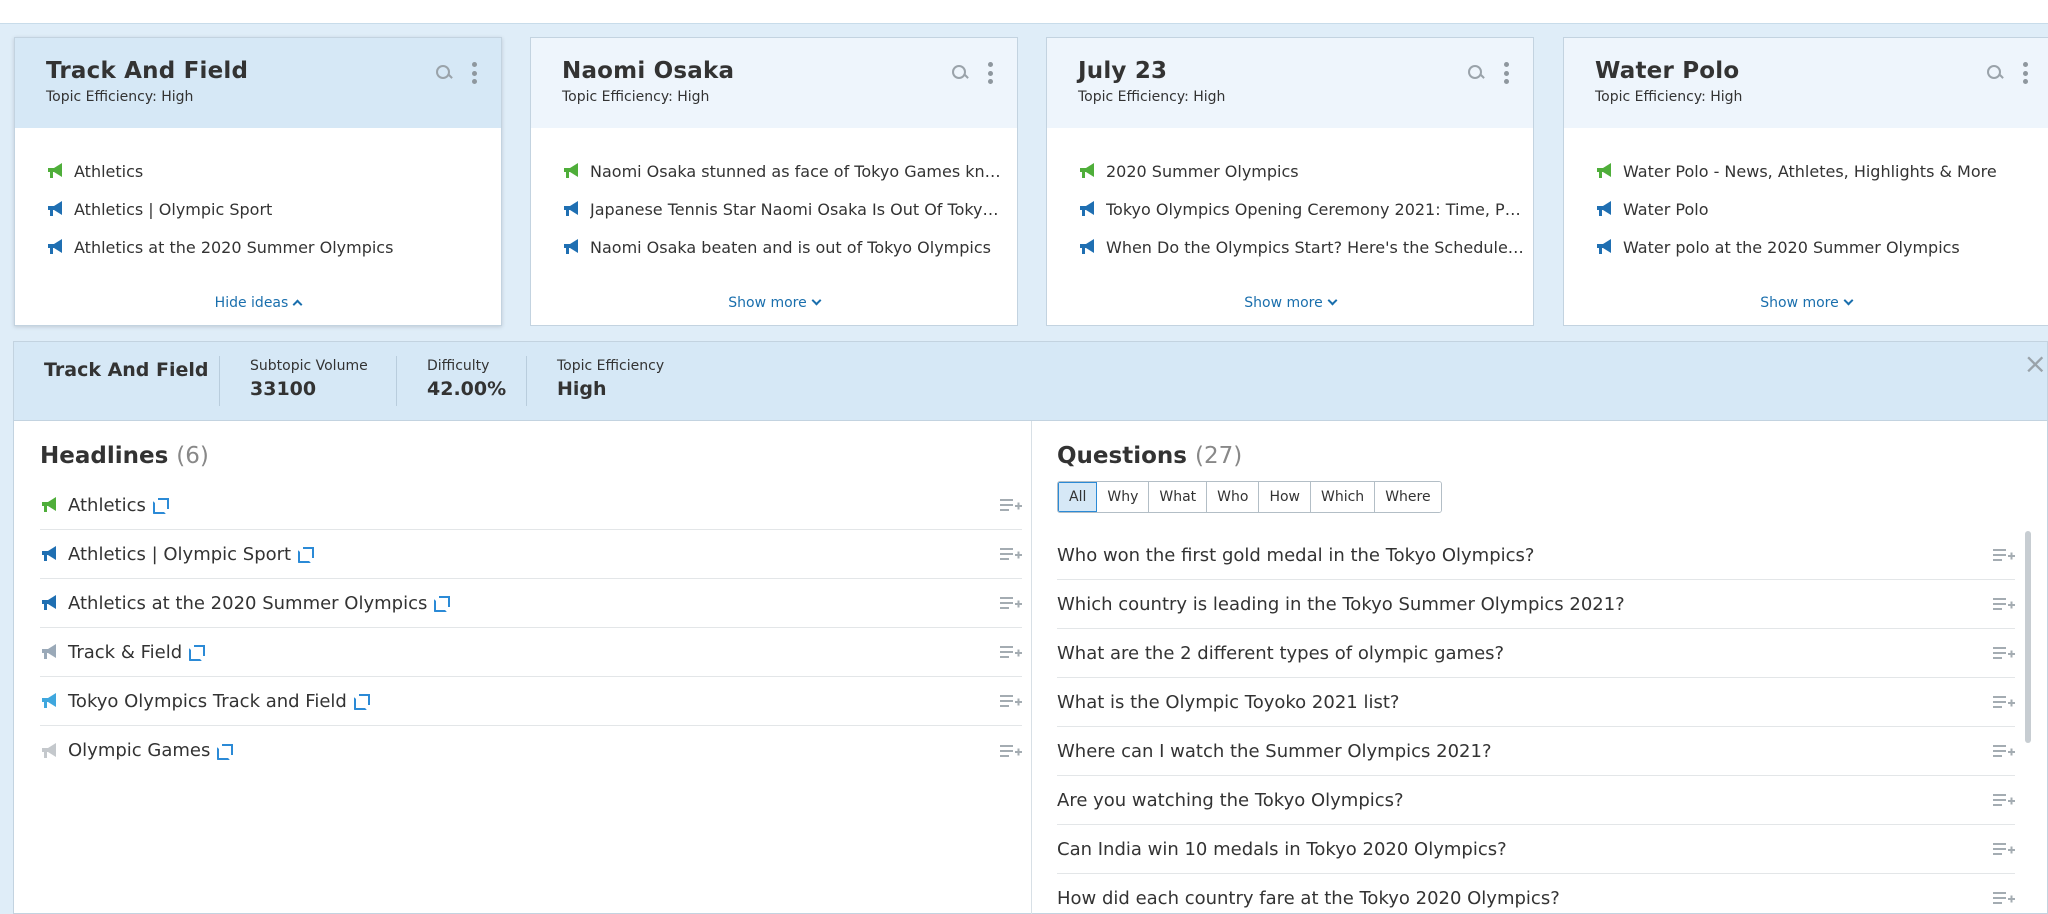 The image size is (2048, 914). What do you see at coordinates (139, 750) in the screenshot?
I see `headline-text: Olympic Games` at bounding box center [139, 750].